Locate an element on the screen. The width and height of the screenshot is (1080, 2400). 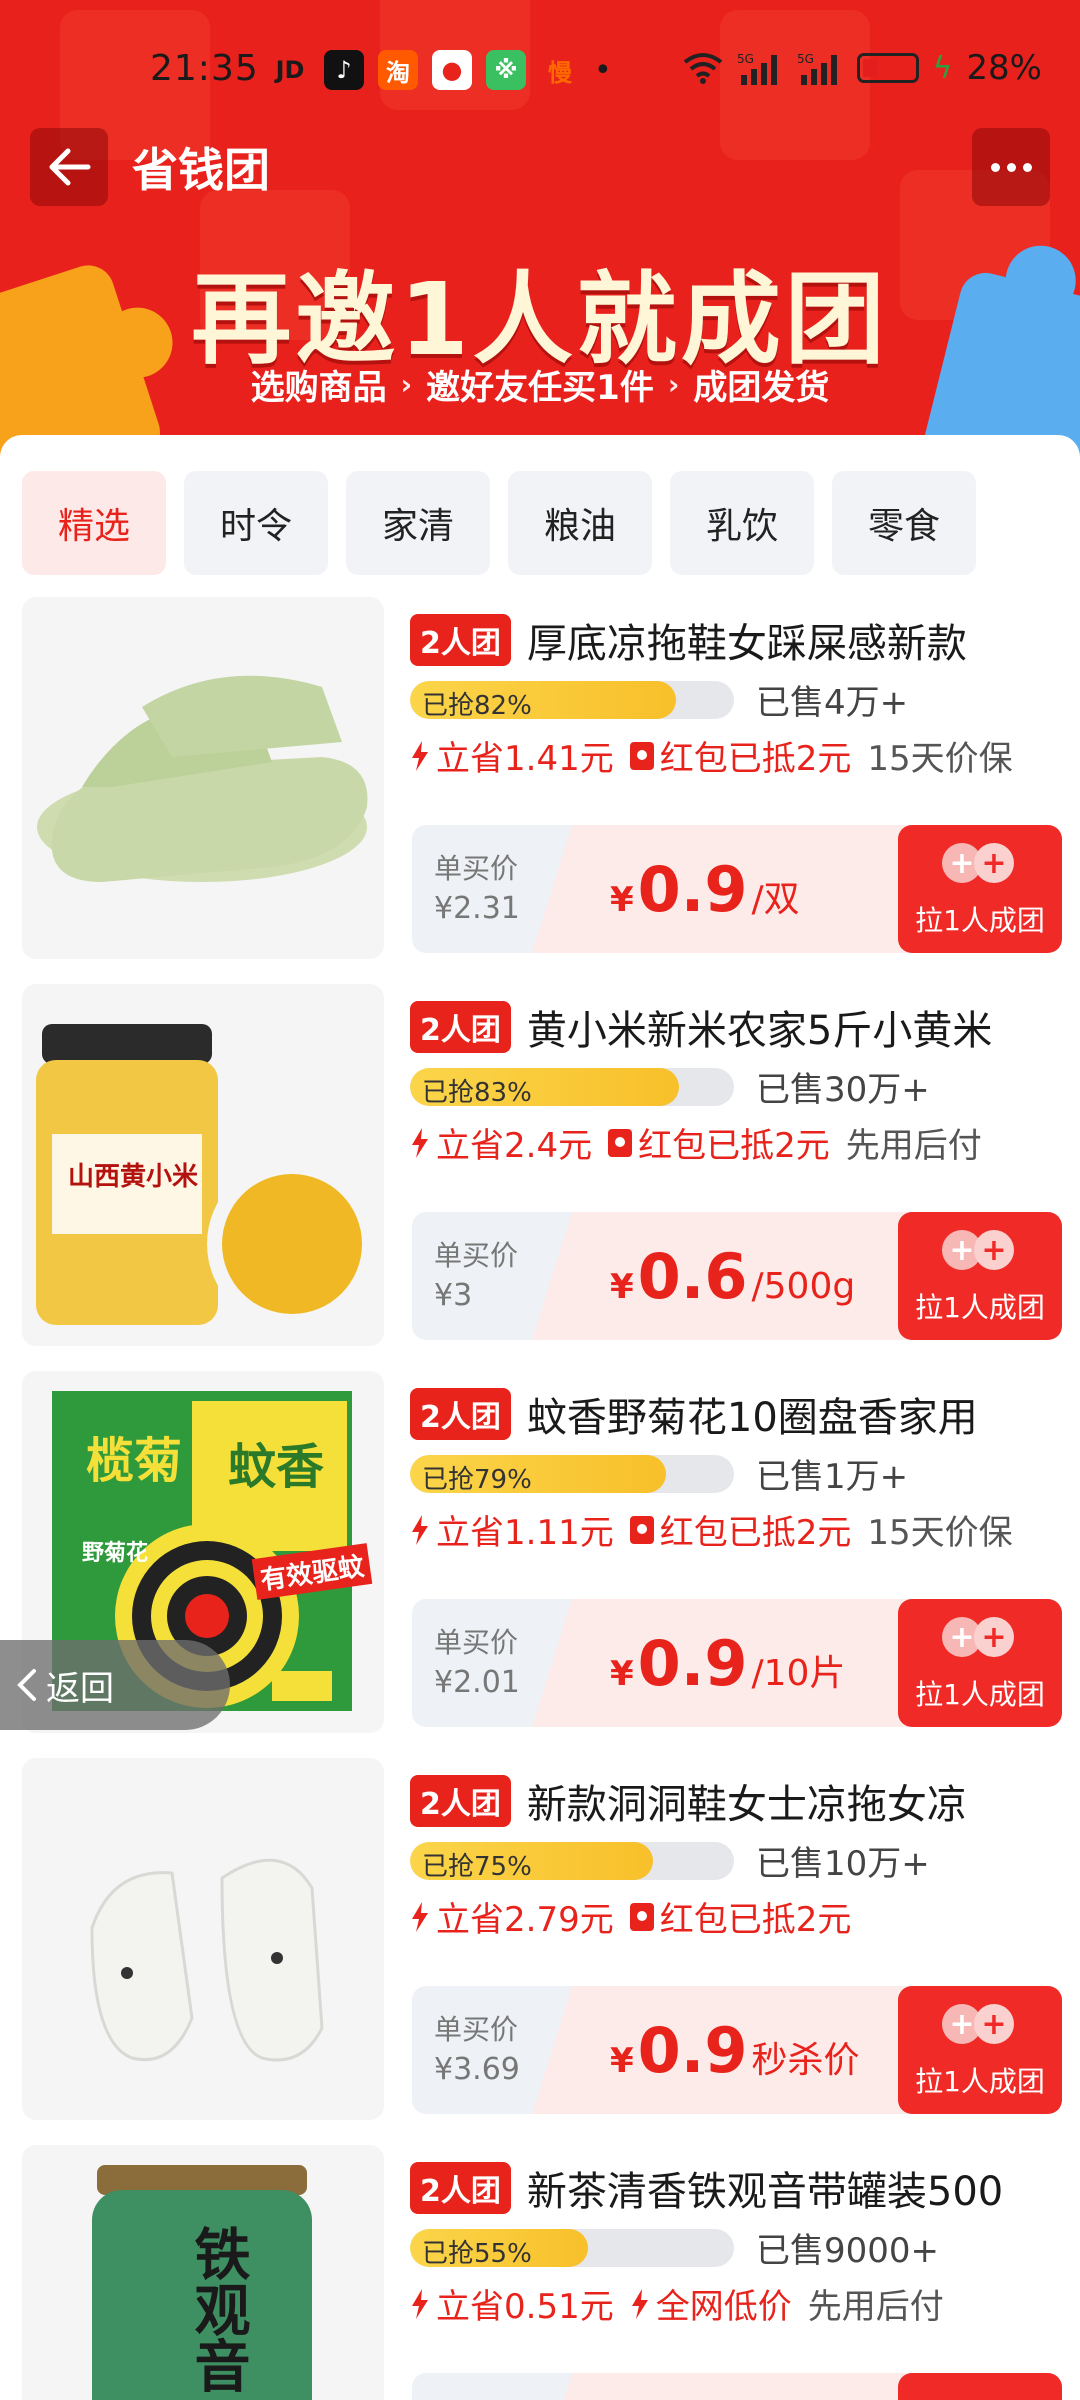
taobao-icon: 淘 is located at coordinates (398, 70).